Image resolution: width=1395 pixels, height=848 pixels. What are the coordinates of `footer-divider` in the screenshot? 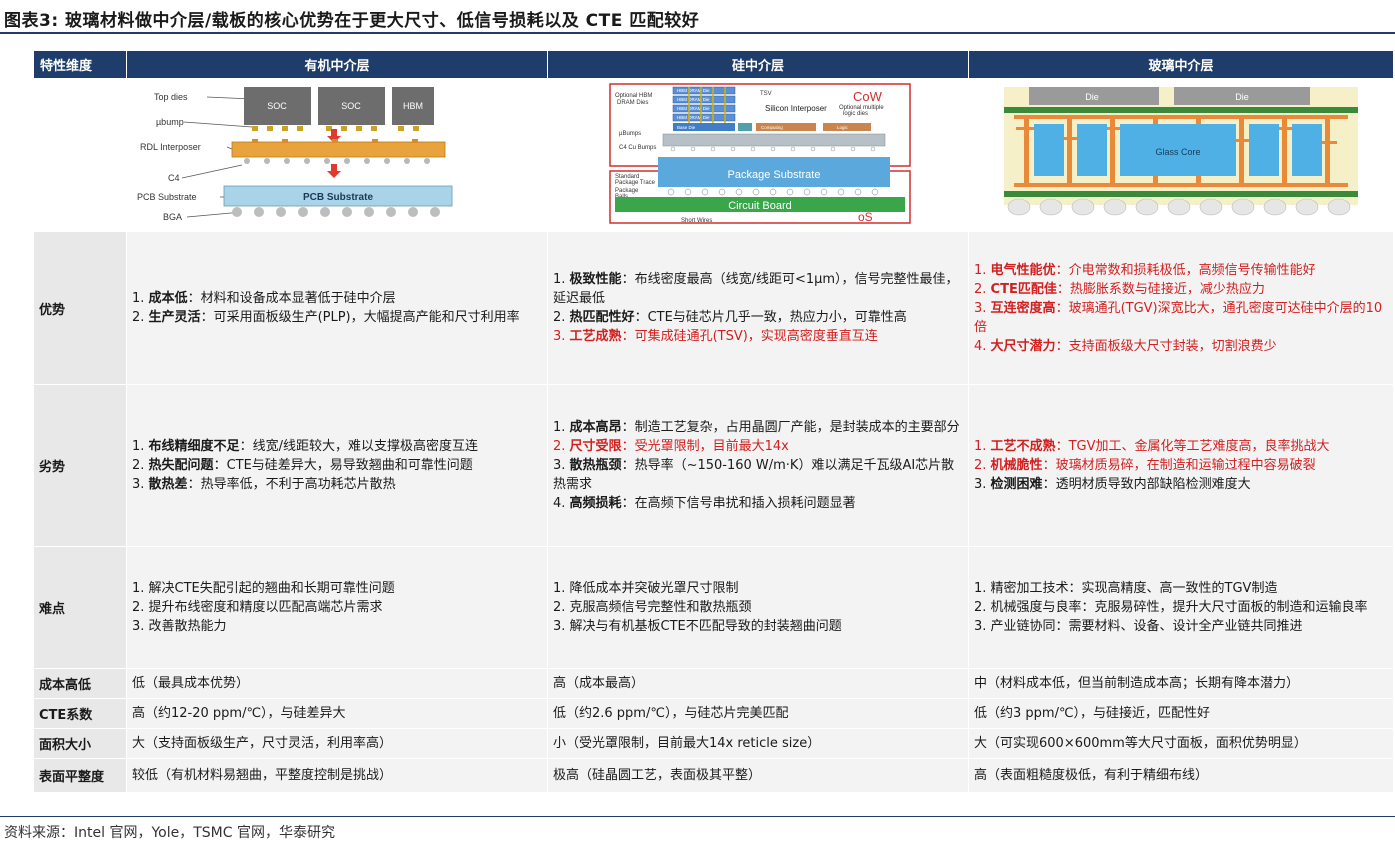 It's located at (697, 816).